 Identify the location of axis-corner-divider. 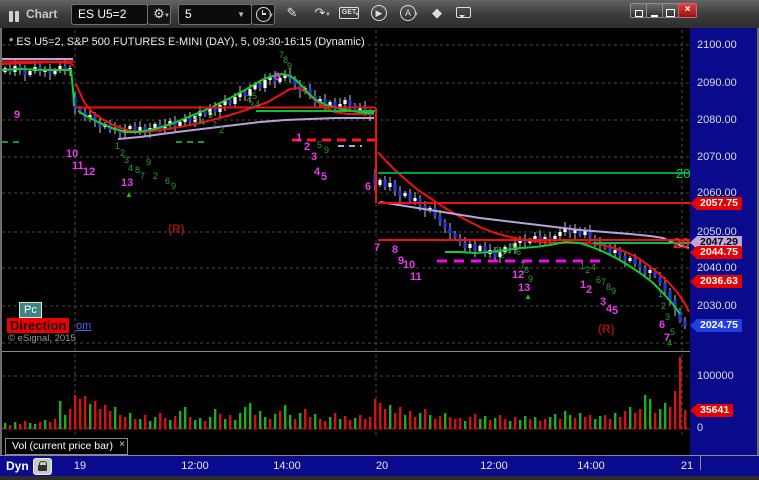
(700, 463).